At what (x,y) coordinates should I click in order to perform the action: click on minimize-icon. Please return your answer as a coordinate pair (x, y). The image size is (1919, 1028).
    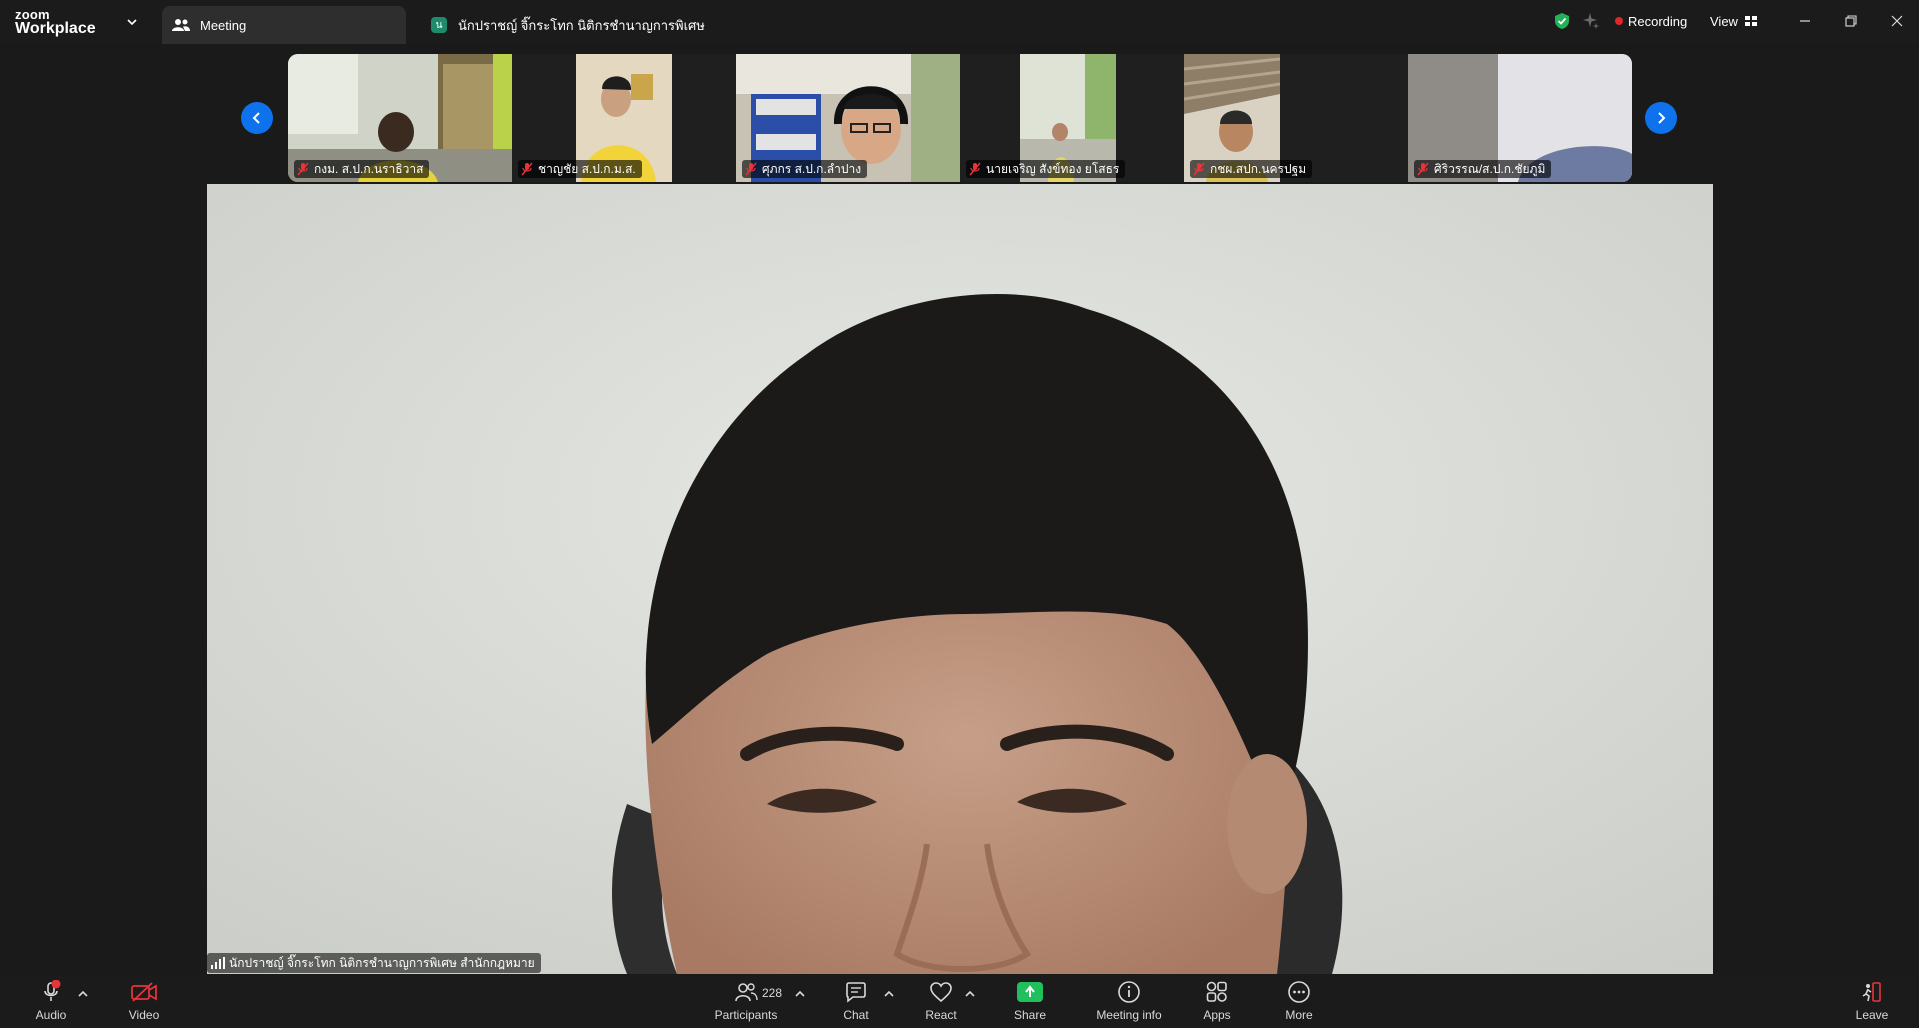
    Looking at the image, I should click on (1805, 21).